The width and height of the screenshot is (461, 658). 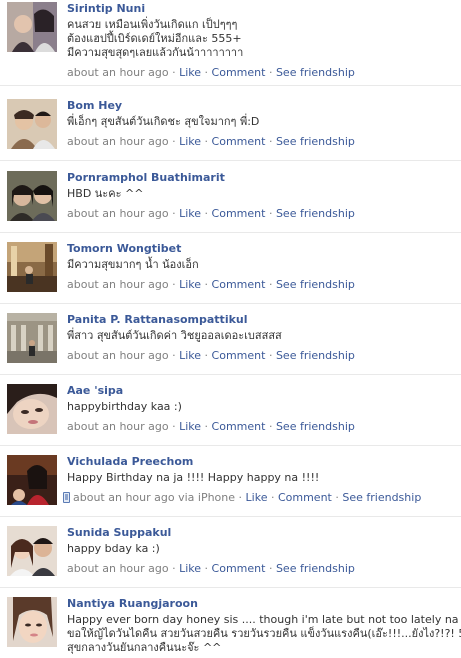 What do you see at coordinates (124, 406) in the screenshot?
I see `post-text: happybirthday kaa :)` at bounding box center [124, 406].